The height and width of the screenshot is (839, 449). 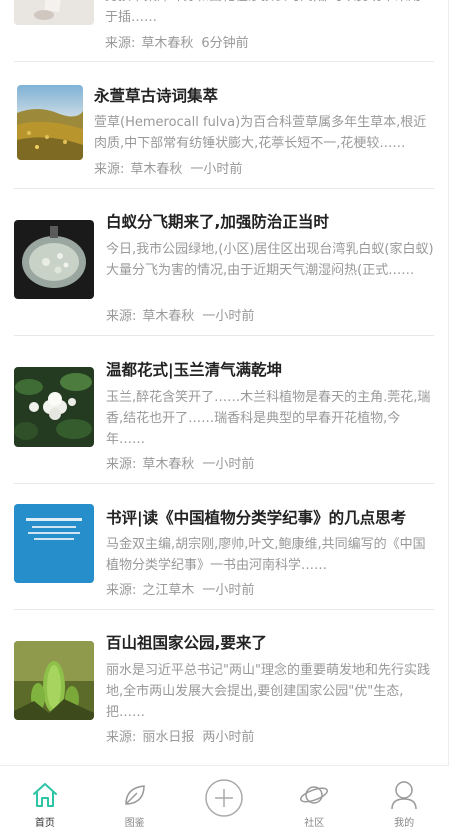 I want to click on article-source: 之江草木, so click(x=168, y=590).